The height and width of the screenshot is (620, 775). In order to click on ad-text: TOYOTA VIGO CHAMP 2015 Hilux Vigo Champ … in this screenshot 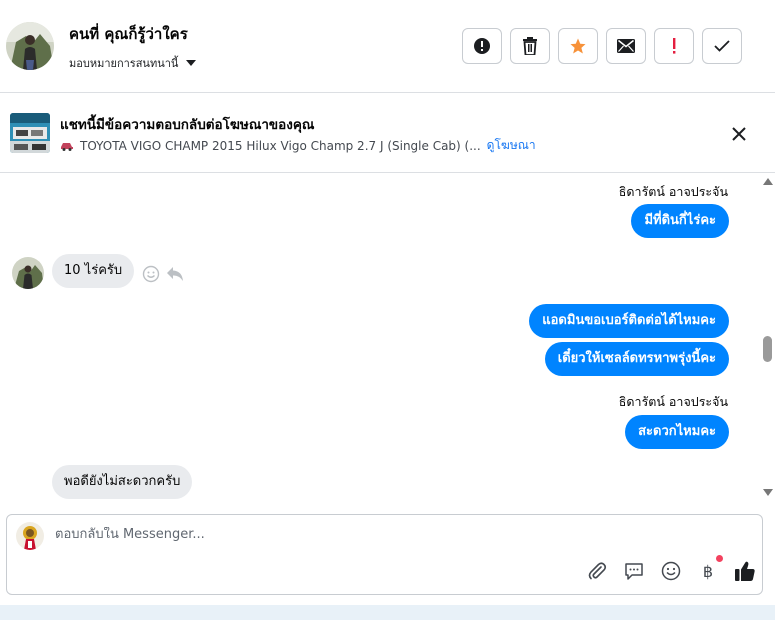, I will do `click(280, 145)`.